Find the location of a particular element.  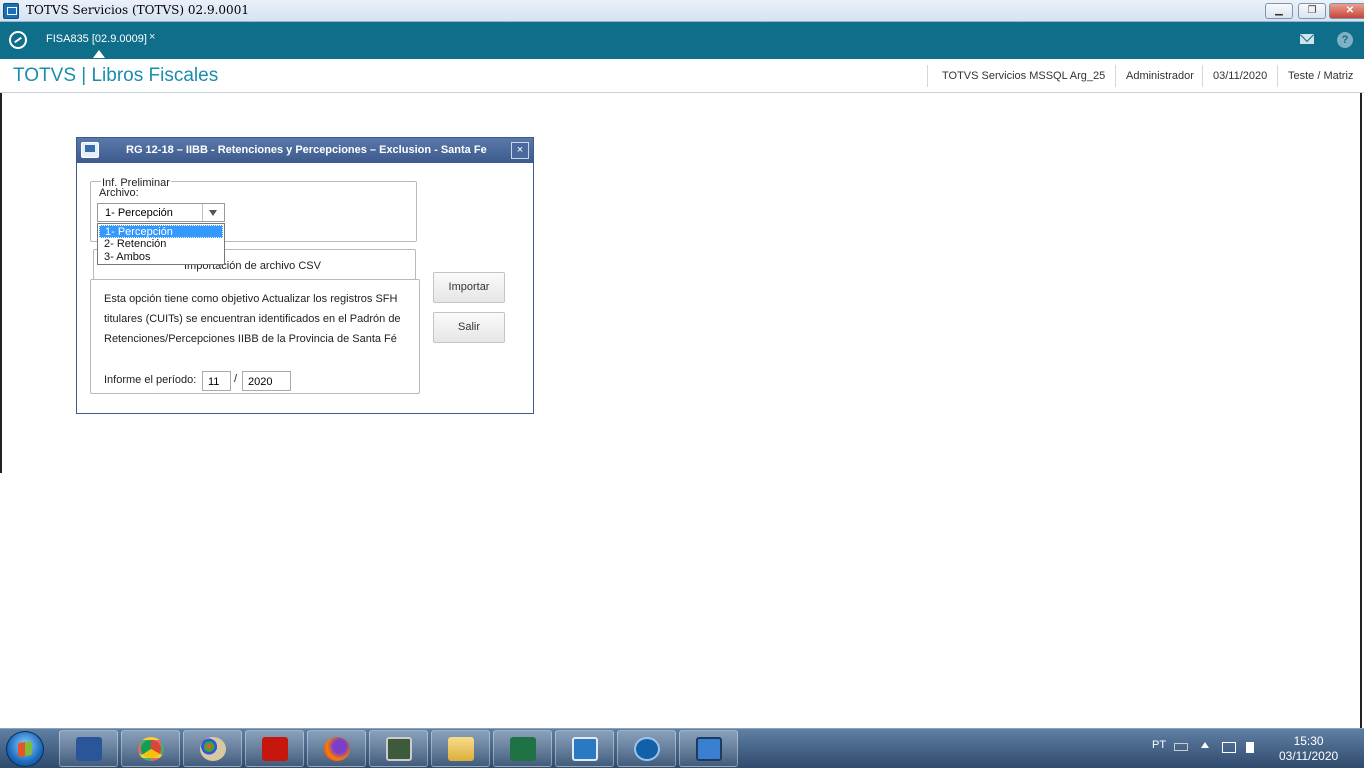

window-title-bar: TOTVS Servicios (TOTVS) 02.9.0001 ▁ ❐ ✕ is located at coordinates (682, 11).